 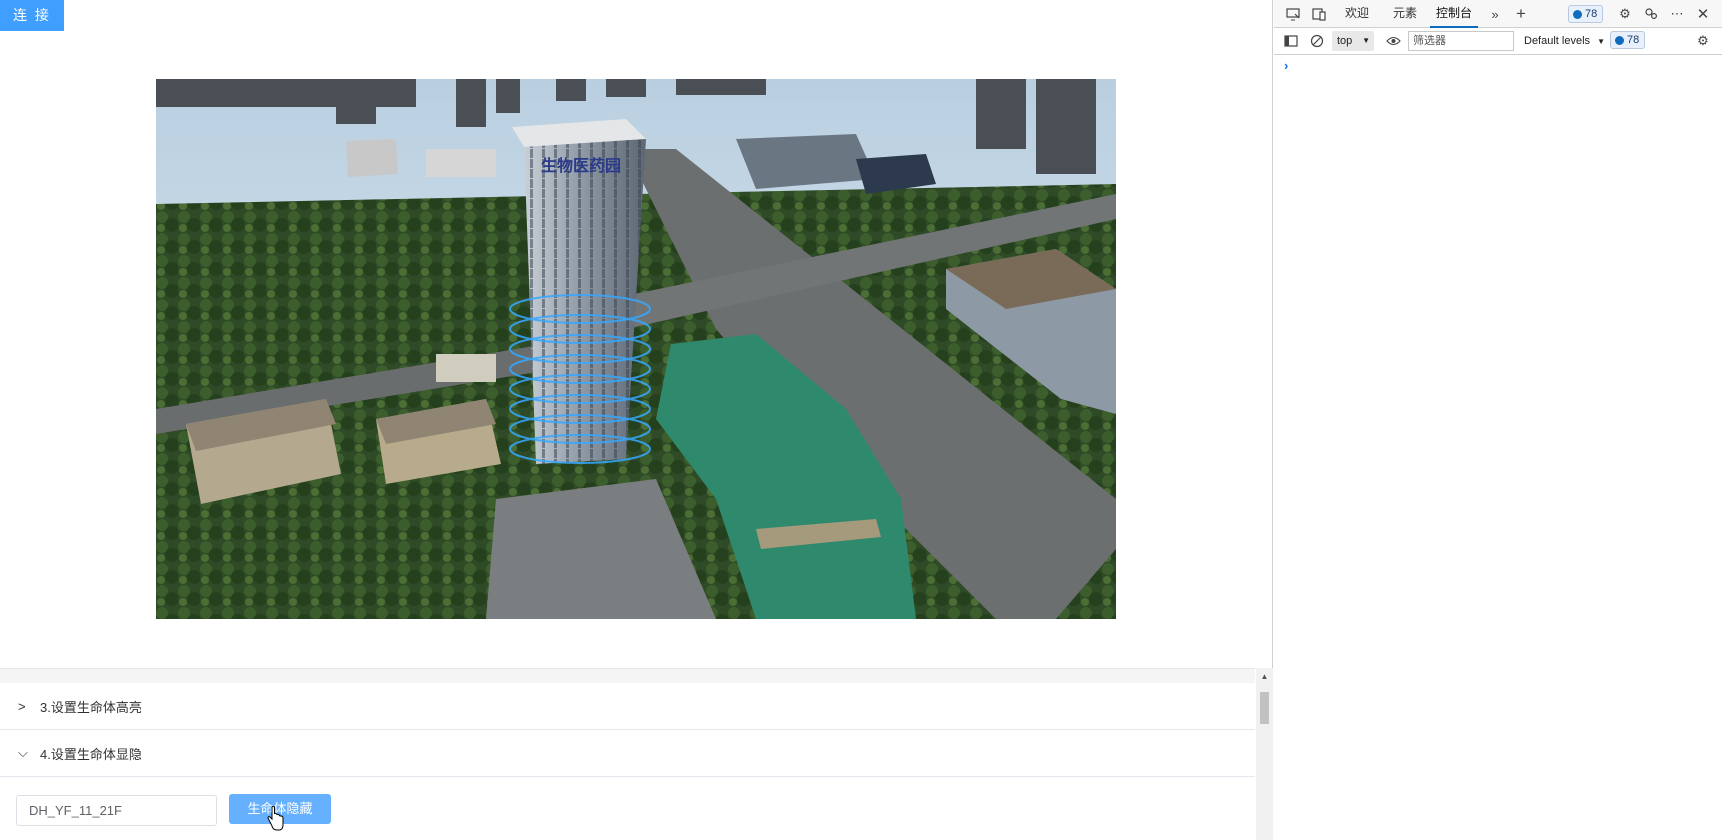 What do you see at coordinates (1677, 14) in the screenshot?
I see `more-options-icon: ⋯` at bounding box center [1677, 14].